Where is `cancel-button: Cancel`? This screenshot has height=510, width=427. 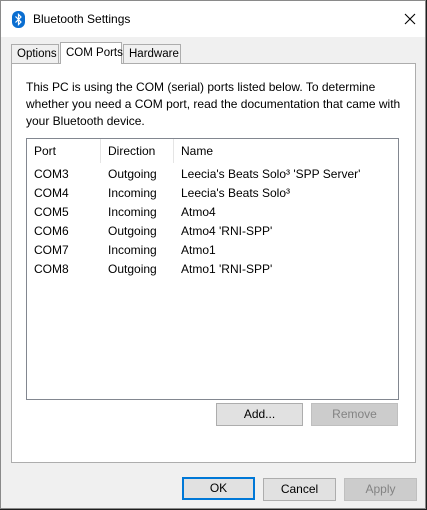 cancel-button: Cancel is located at coordinates (299, 489).